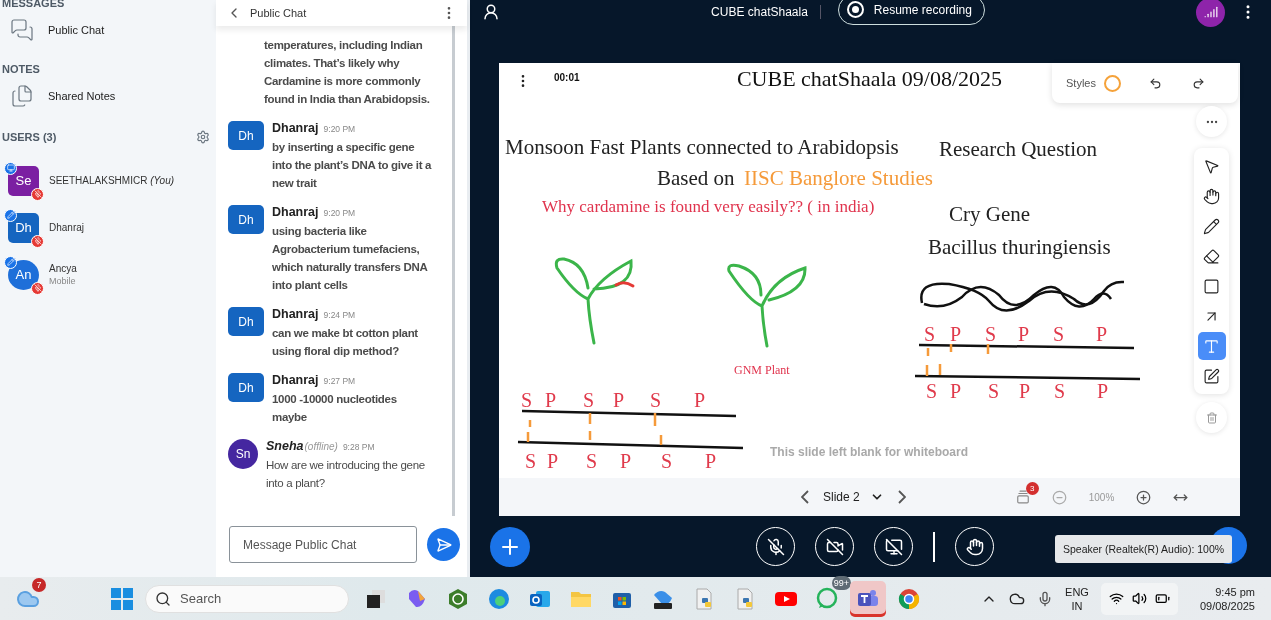  Describe the element at coordinates (855, 9) in the screenshot. I see `record-icon` at that location.